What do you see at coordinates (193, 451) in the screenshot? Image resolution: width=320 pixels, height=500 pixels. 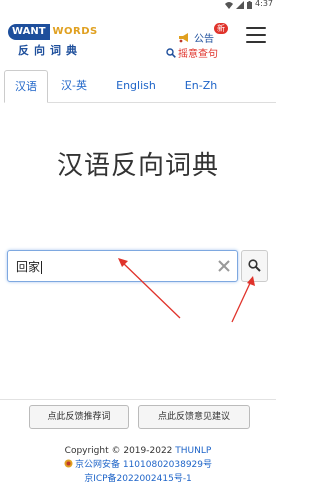 I see `thunlp-link: THUNLP` at bounding box center [193, 451].